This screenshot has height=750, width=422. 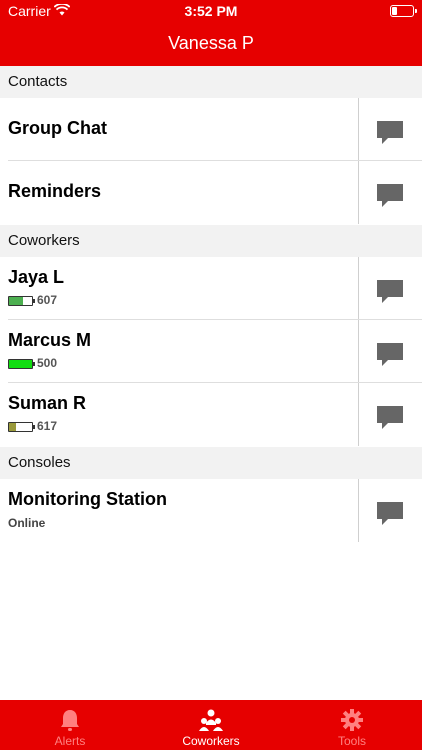 I want to click on coworker-status: 617, so click(x=32, y=426).